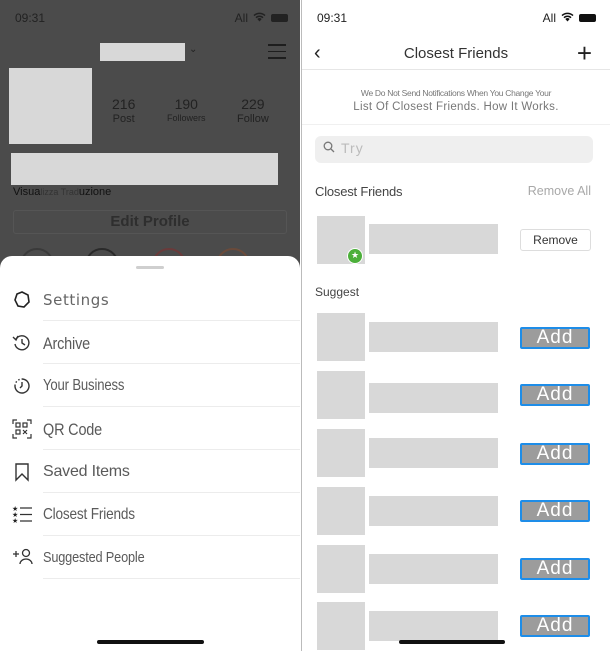 The width and height of the screenshot is (610, 651). Describe the element at coordinates (150, 222) in the screenshot. I see `edit-profile-button: Edit Profile` at that location.